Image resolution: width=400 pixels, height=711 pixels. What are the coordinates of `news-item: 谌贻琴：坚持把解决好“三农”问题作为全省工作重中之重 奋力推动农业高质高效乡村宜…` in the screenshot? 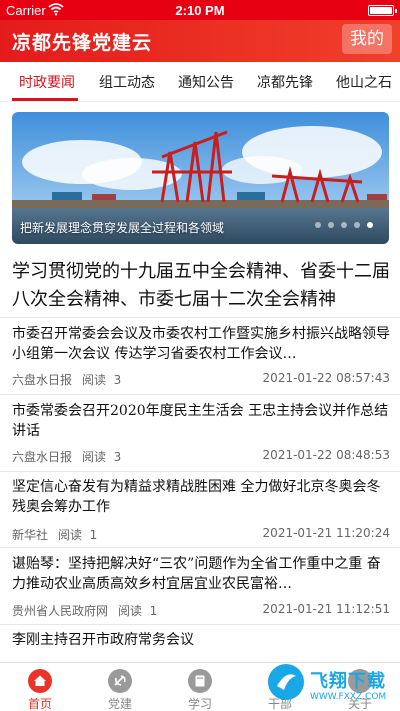 It's located at (201, 586).